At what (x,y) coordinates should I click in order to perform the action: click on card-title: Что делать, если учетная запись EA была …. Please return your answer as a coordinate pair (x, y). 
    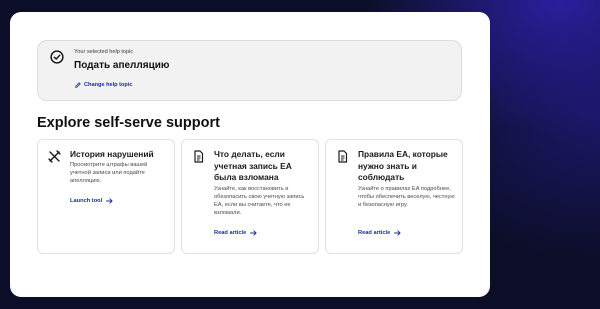
    Looking at the image, I should click on (253, 165).